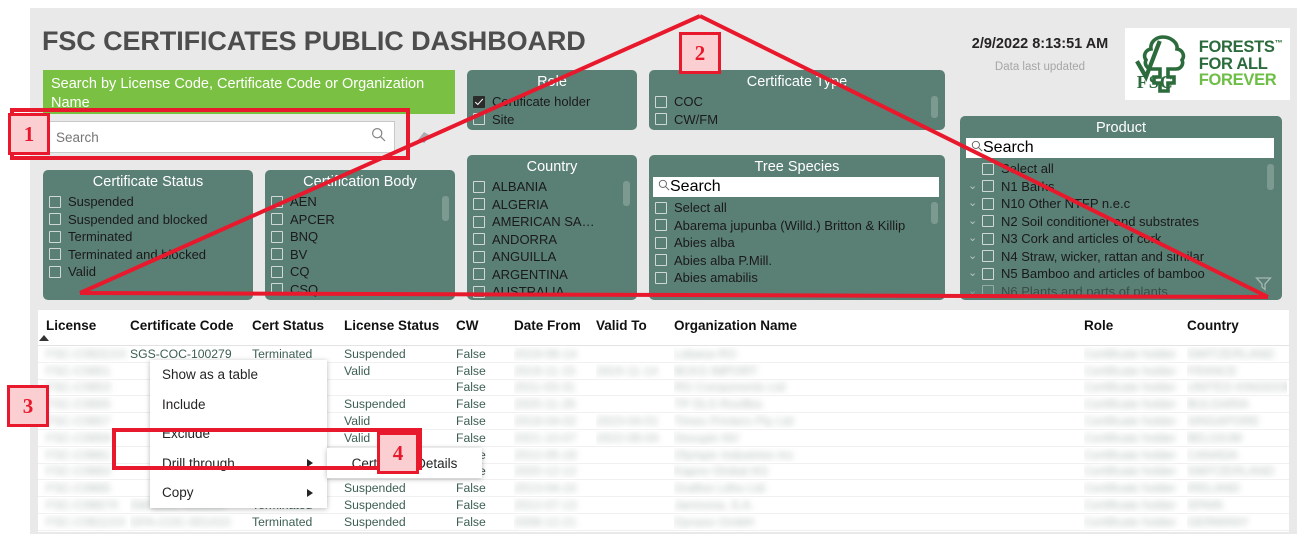 This screenshot has width=1307, height=542. Describe the element at coordinates (988, 256) in the screenshot. I see `checkbox-n4-straw-wicker` at that location.